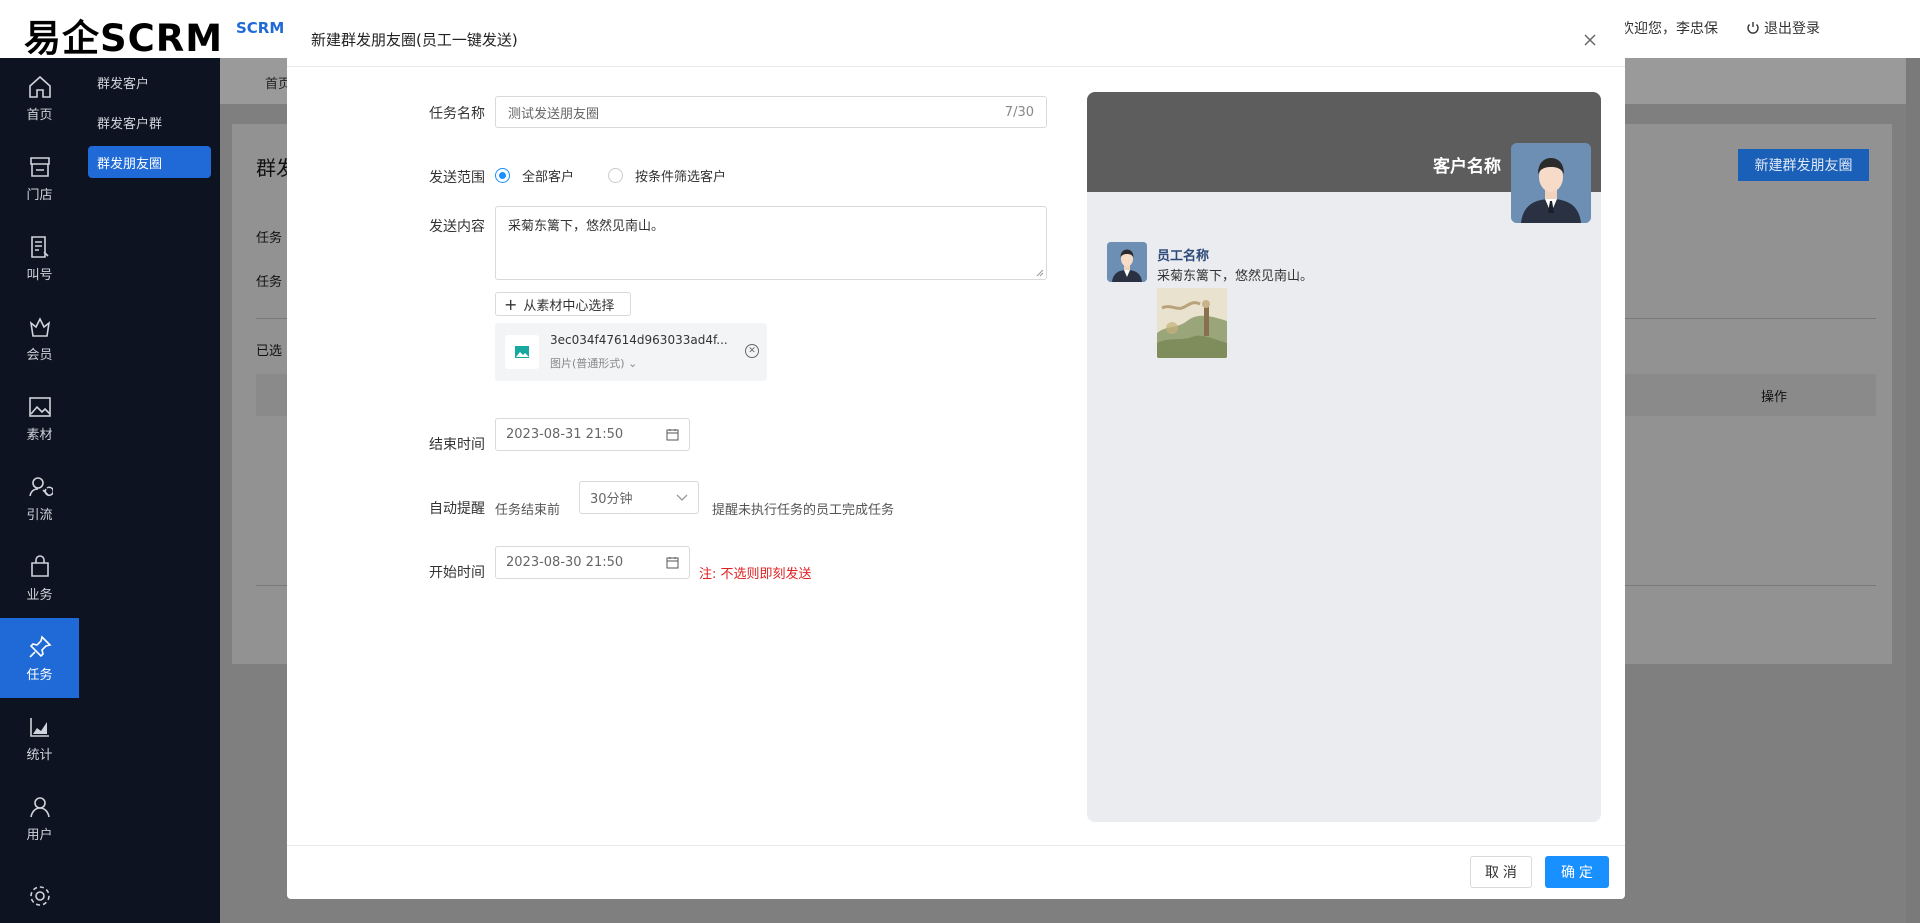  I want to click on attachment-card: 3ec034f47614d963033ad4f... 图片(普通形式) ⌄ ✕, so click(631, 352).